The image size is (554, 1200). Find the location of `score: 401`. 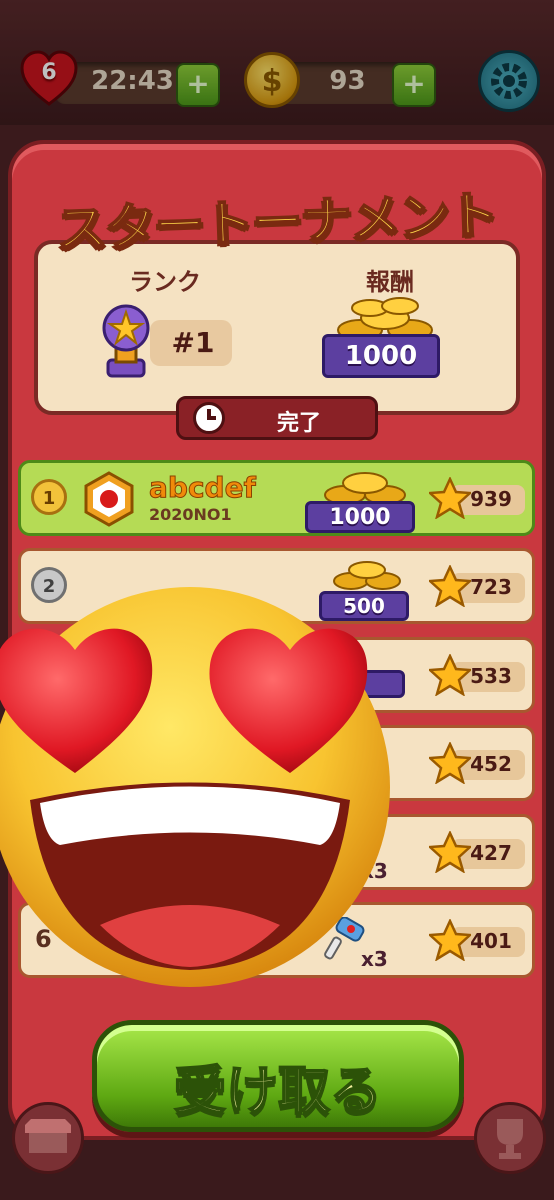

score: 401 is located at coordinates (491, 941).